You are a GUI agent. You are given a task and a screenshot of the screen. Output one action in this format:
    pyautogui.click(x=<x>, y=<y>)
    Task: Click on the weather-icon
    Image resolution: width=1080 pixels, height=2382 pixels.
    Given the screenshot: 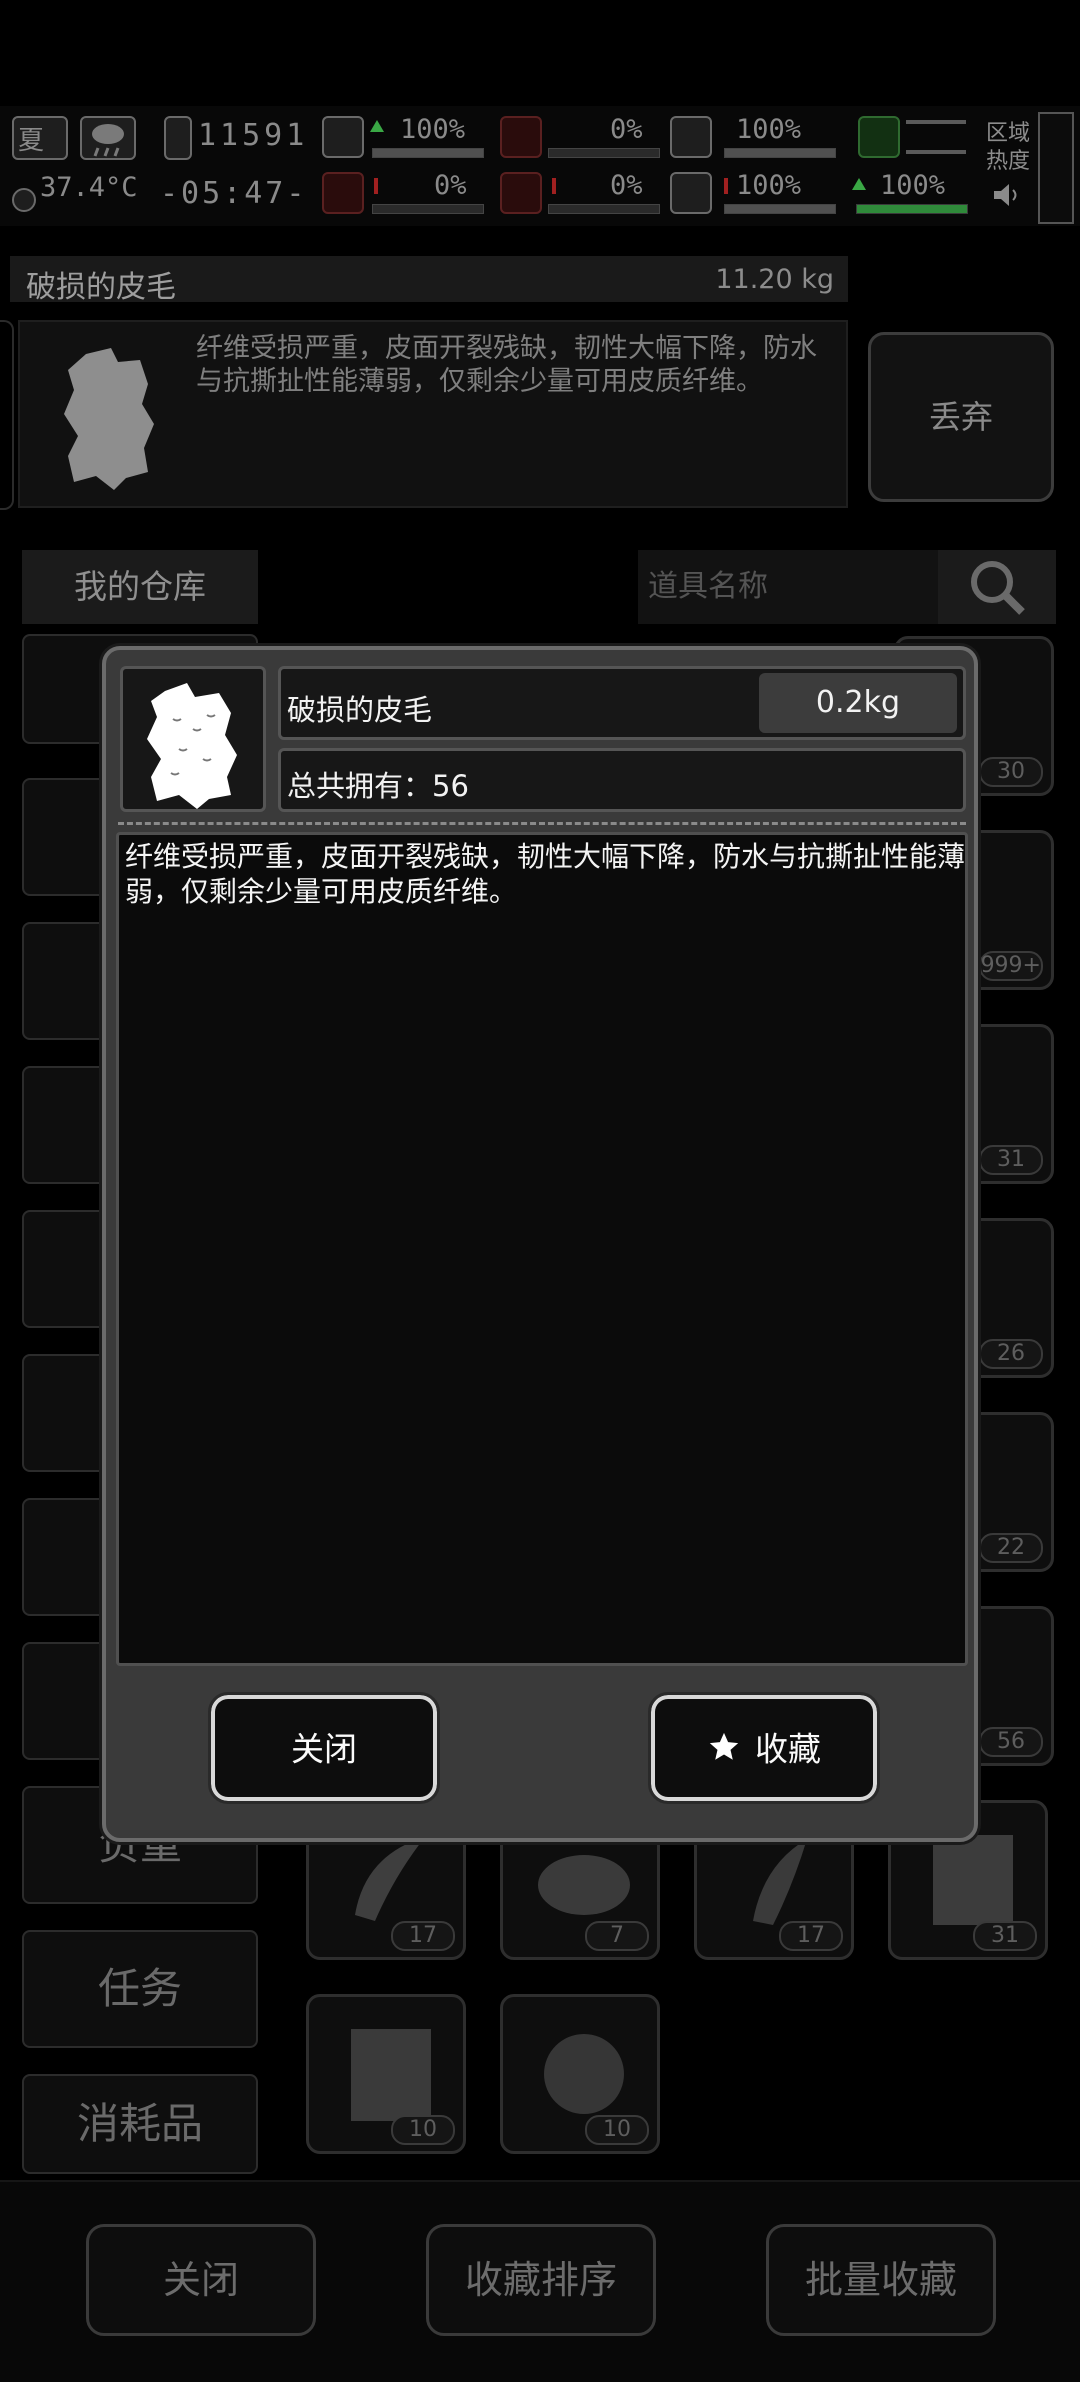 What is the action you would take?
    pyautogui.click(x=108, y=138)
    